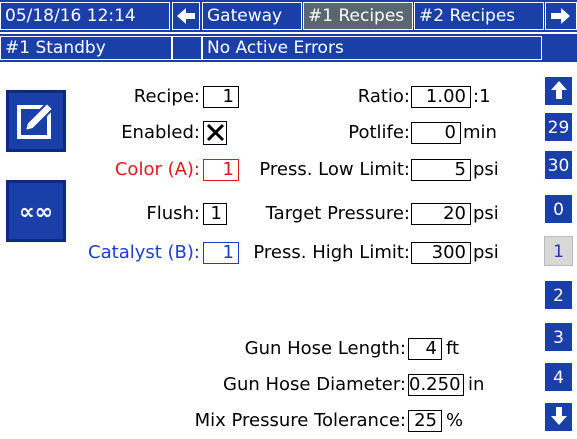  What do you see at coordinates (453, 348) in the screenshot?
I see `gun-hose-length-unit: ft` at bounding box center [453, 348].